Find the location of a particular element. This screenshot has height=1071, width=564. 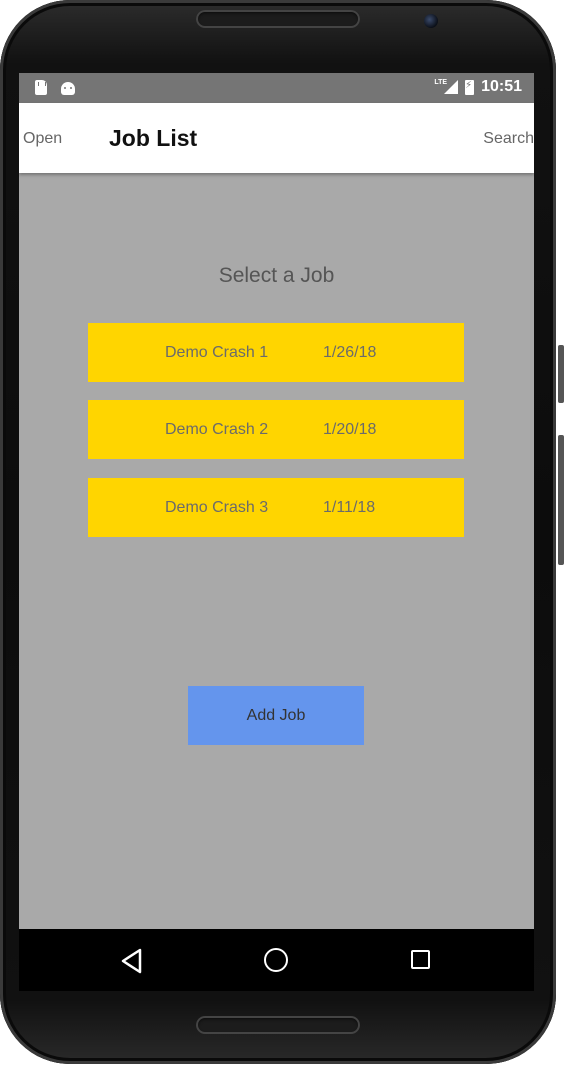

home-icon is located at coordinates (276, 960).